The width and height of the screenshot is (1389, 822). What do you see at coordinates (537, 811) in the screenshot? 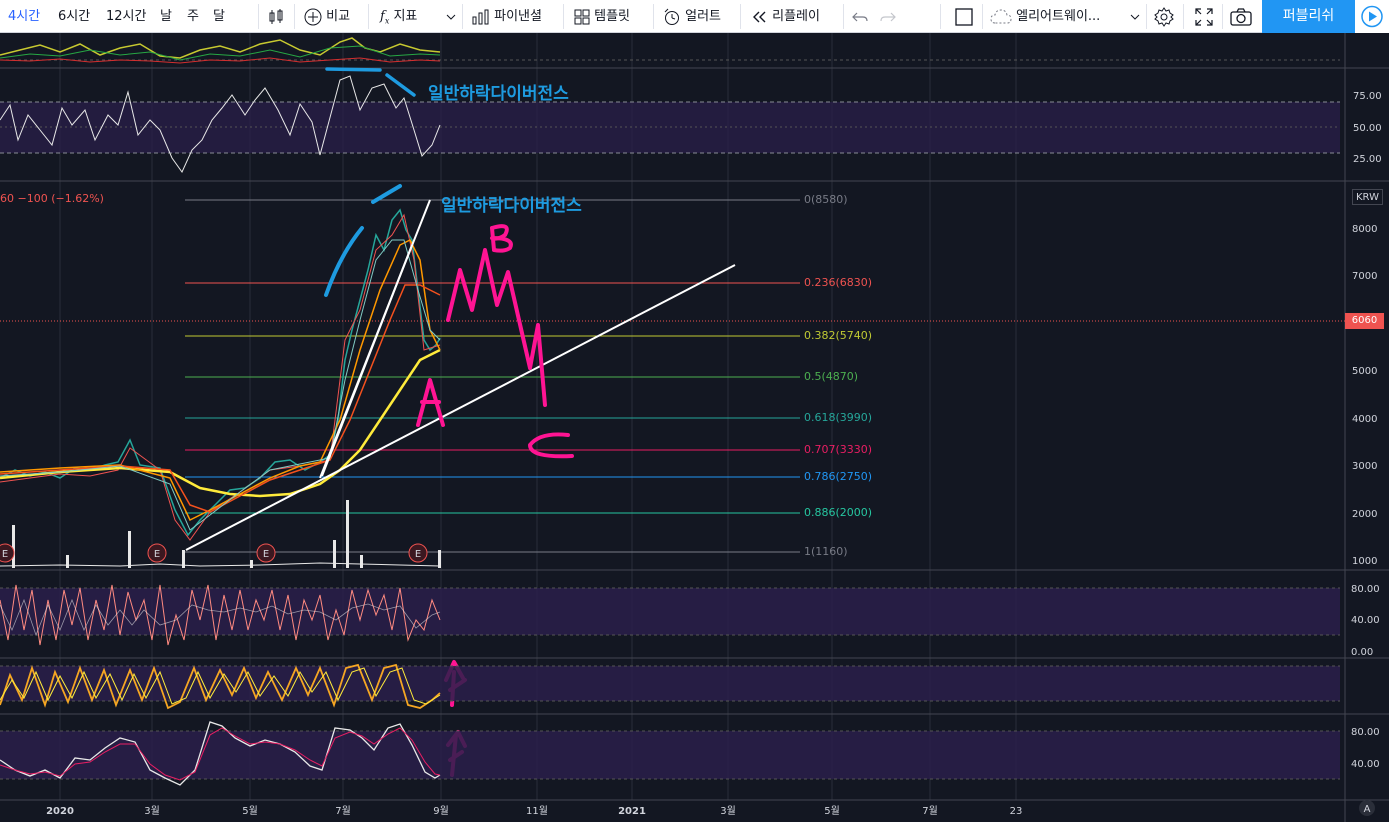
I see `svg-text: 11월` at bounding box center [537, 811].